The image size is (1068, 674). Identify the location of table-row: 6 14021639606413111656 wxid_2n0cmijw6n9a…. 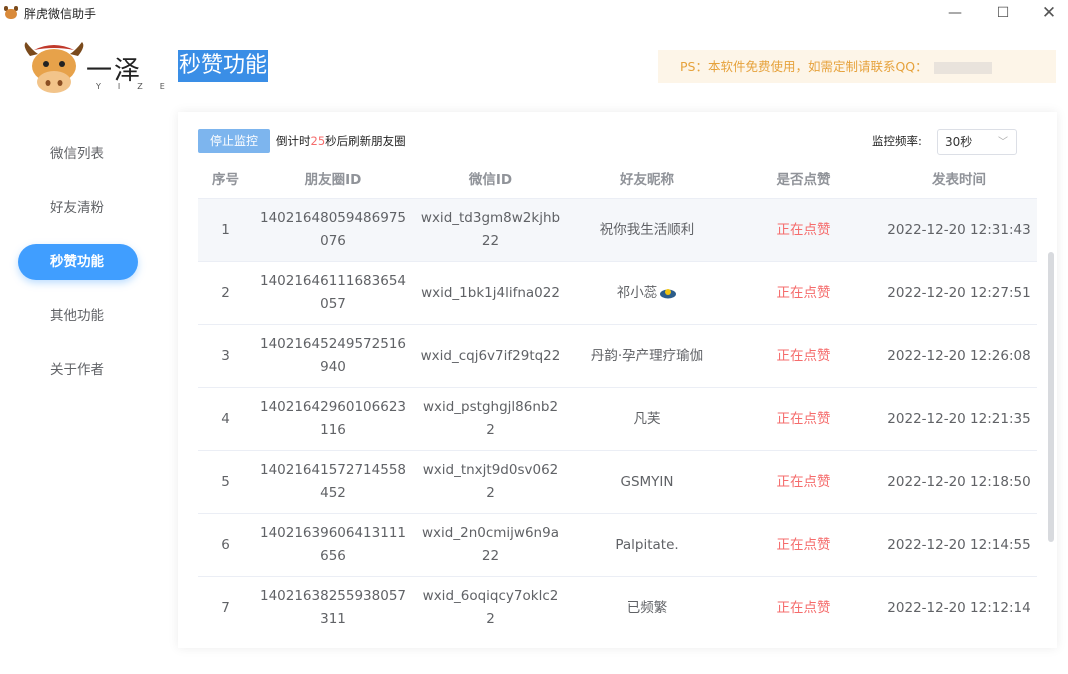
(617, 545).